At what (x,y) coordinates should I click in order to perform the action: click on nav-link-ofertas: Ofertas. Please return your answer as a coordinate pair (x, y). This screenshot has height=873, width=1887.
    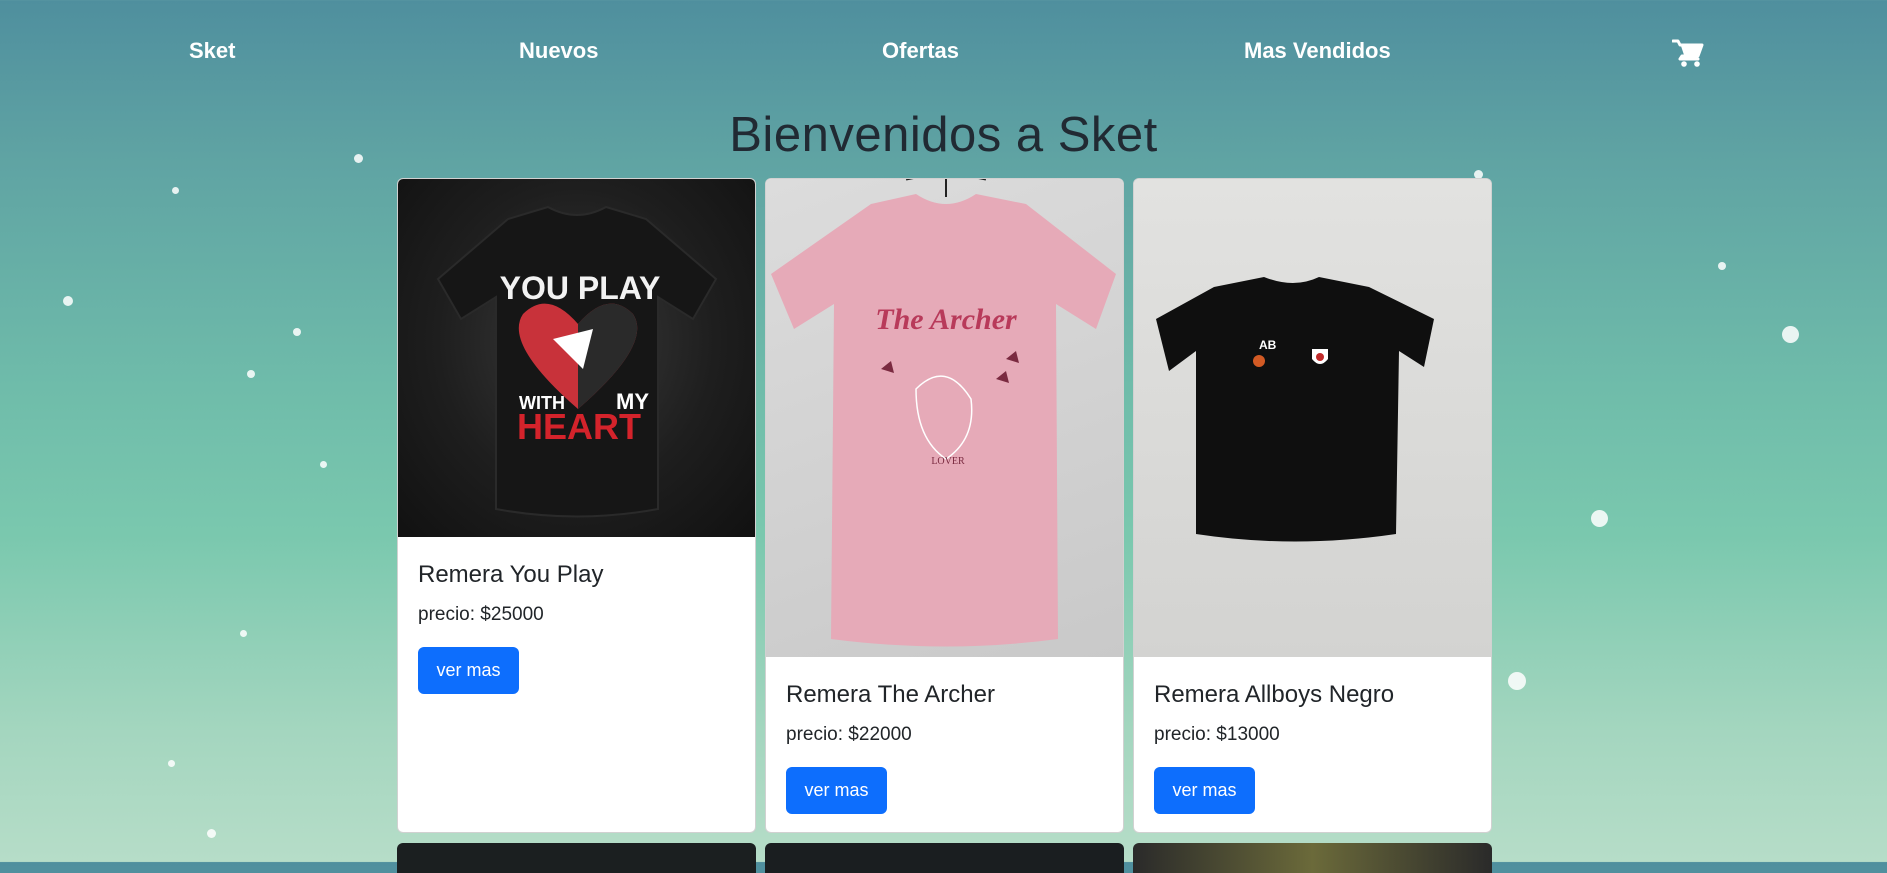
    Looking at the image, I should click on (920, 51).